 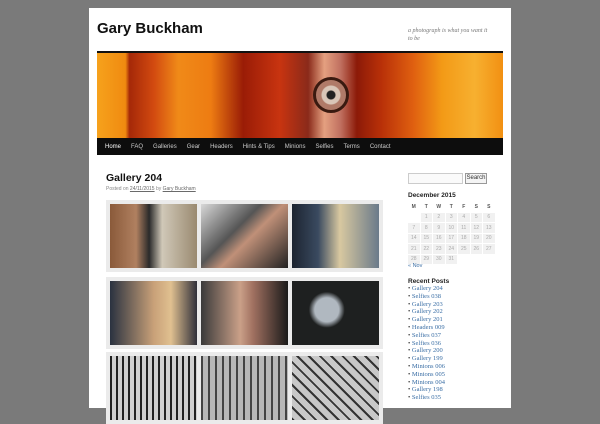 I want to click on nav-item-gear: Gear, so click(x=193, y=147).